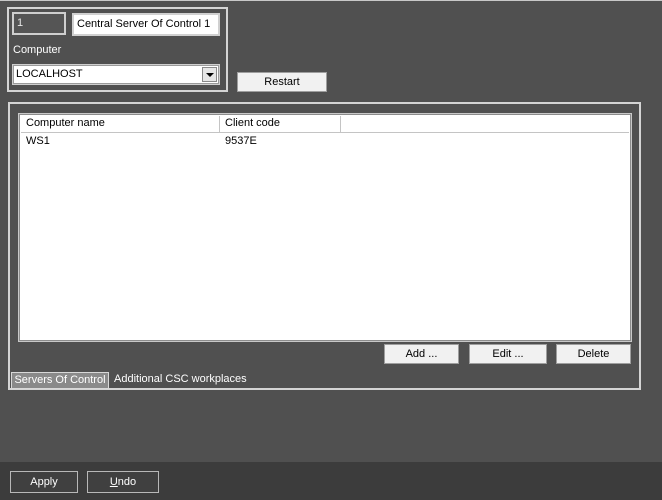  What do you see at coordinates (44, 482) in the screenshot?
I see `apply-button: Apply` at bounding box center [44, 482].